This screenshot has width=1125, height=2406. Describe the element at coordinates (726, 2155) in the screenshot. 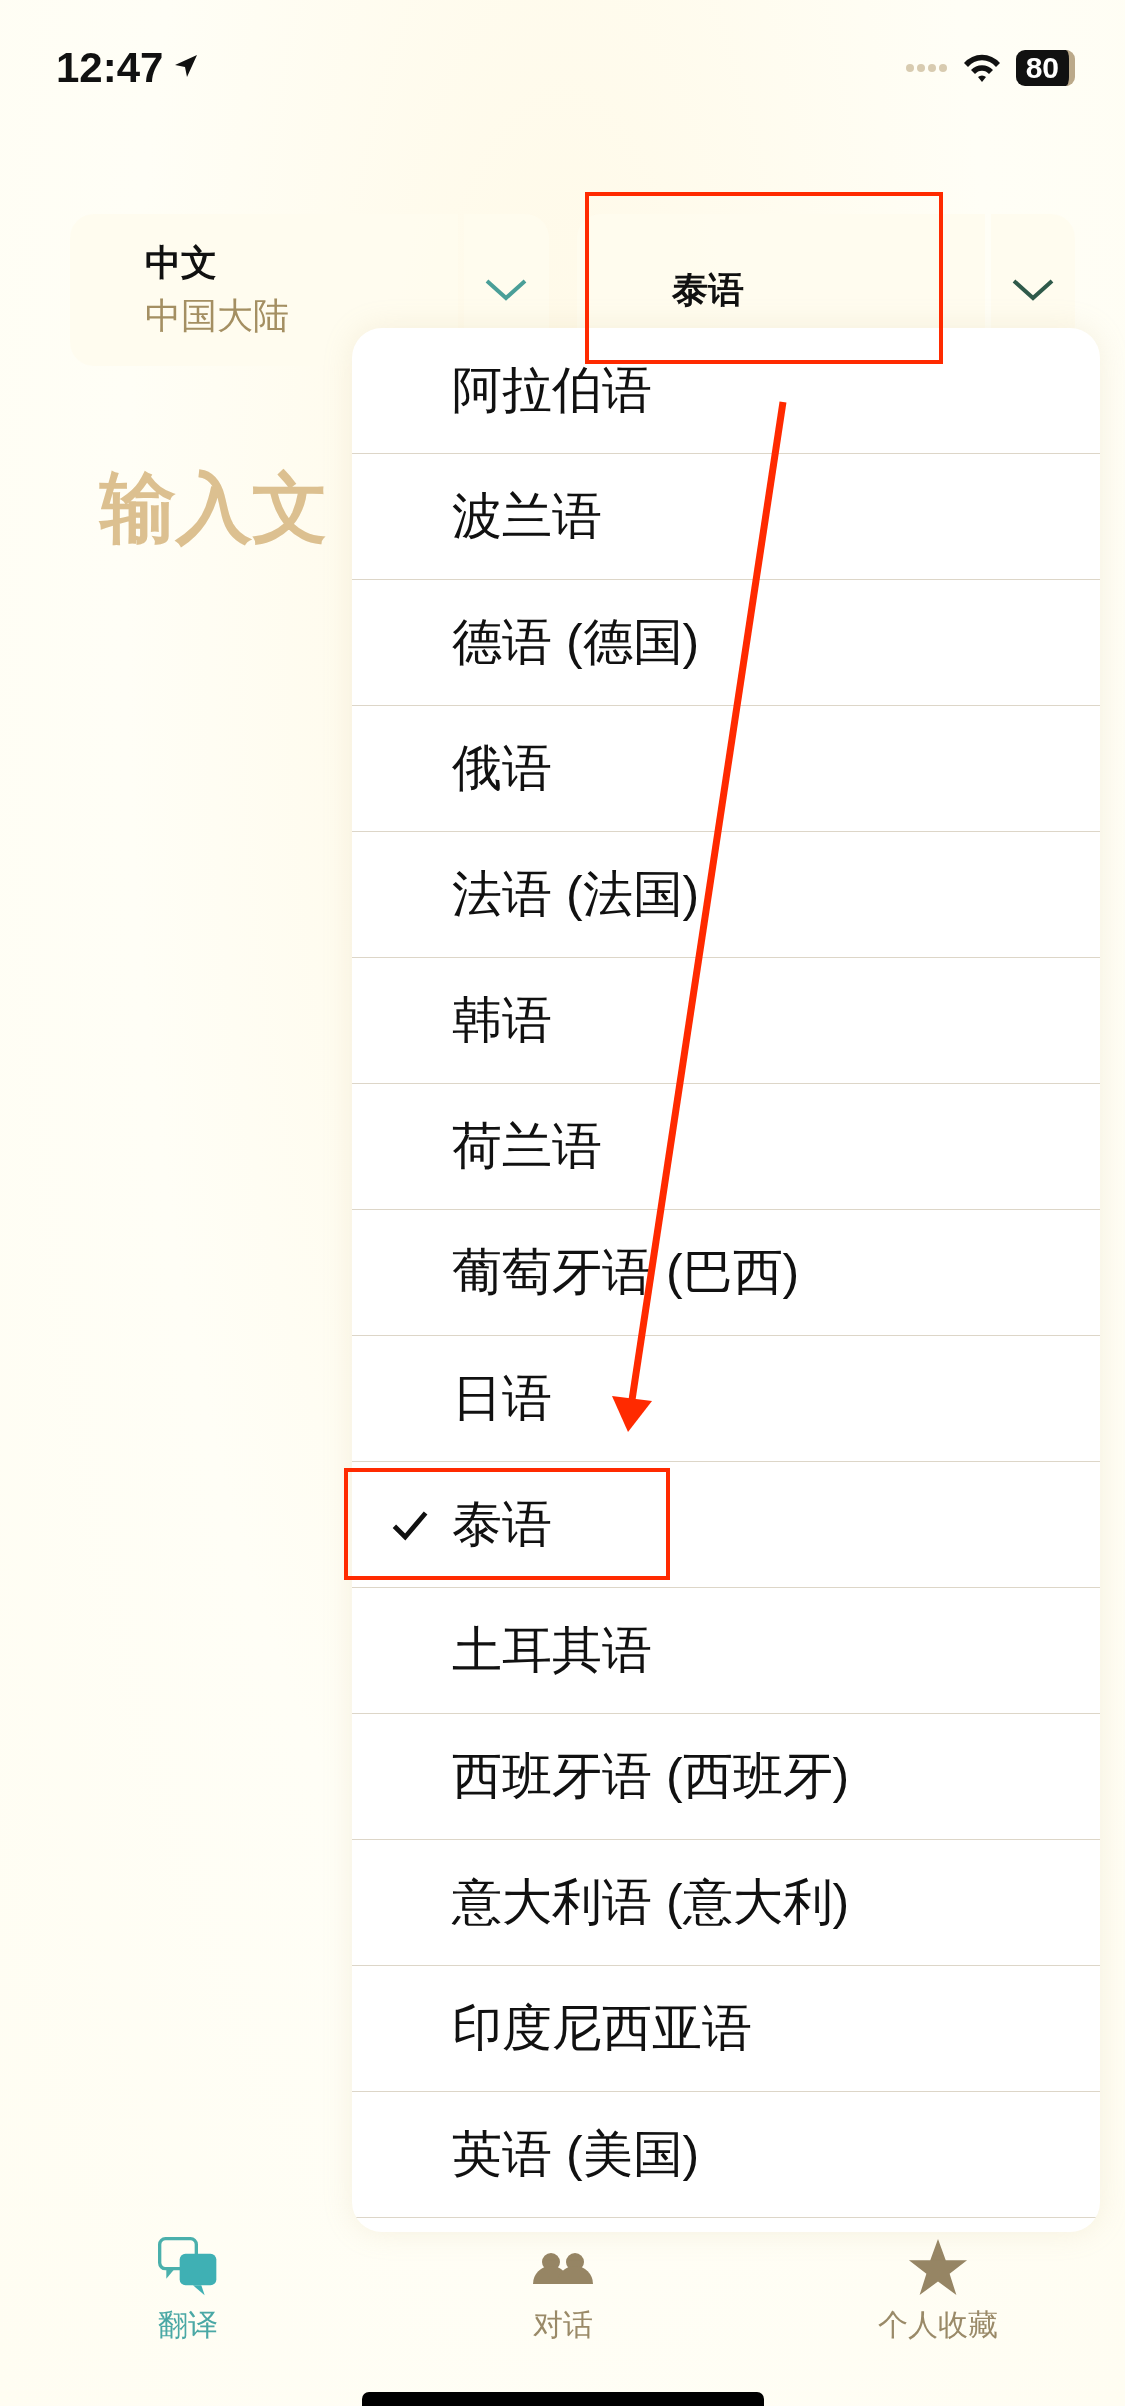

I see `menu-item: 英语 (美国)` at that location.